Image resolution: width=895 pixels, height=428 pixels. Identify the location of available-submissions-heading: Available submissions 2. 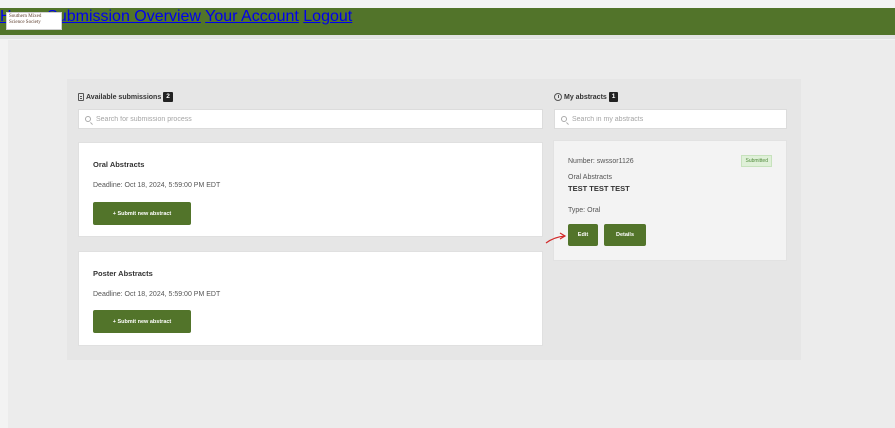
(125, 97).